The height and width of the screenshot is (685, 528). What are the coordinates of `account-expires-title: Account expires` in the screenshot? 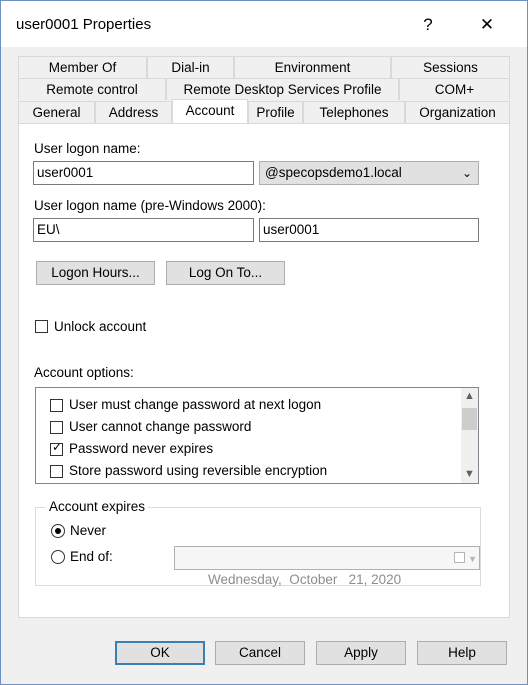 It's located at (97, 506).